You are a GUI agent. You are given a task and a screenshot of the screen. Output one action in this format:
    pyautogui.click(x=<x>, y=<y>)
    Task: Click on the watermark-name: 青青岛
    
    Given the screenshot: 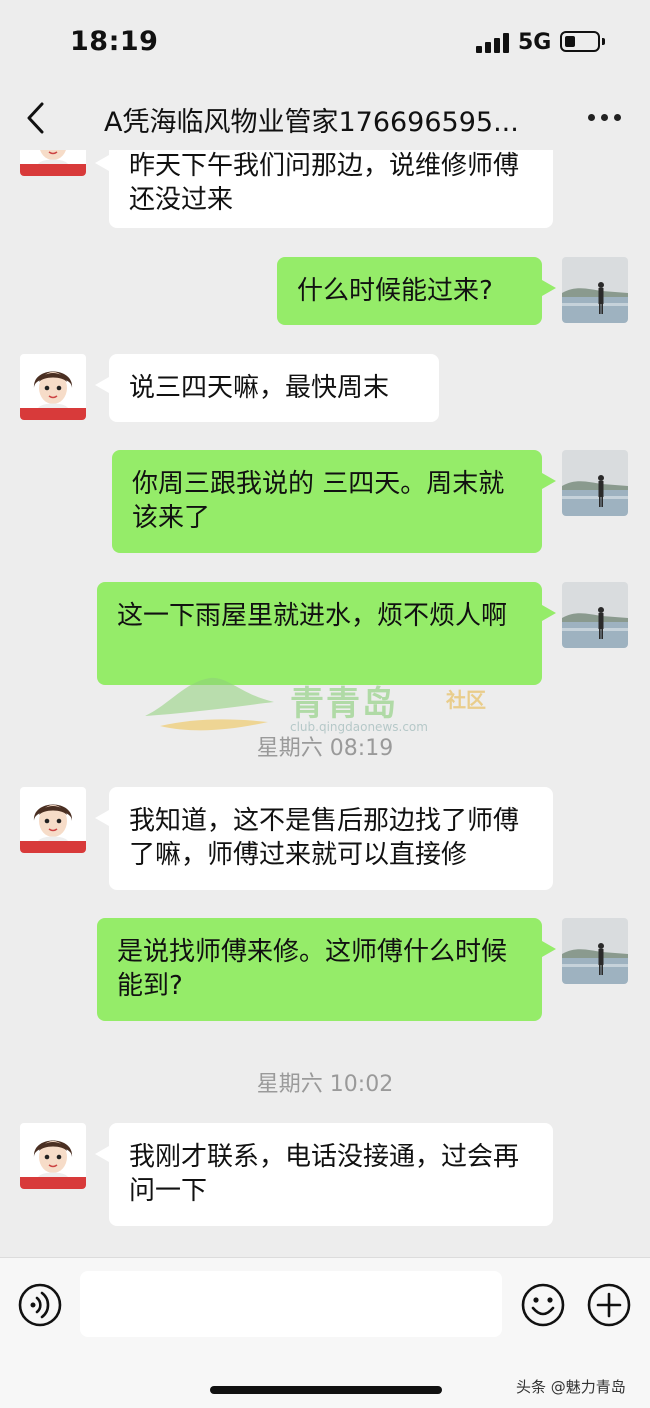 What is the action you would take?
    pyautogui.click(x=344, y=704)
    